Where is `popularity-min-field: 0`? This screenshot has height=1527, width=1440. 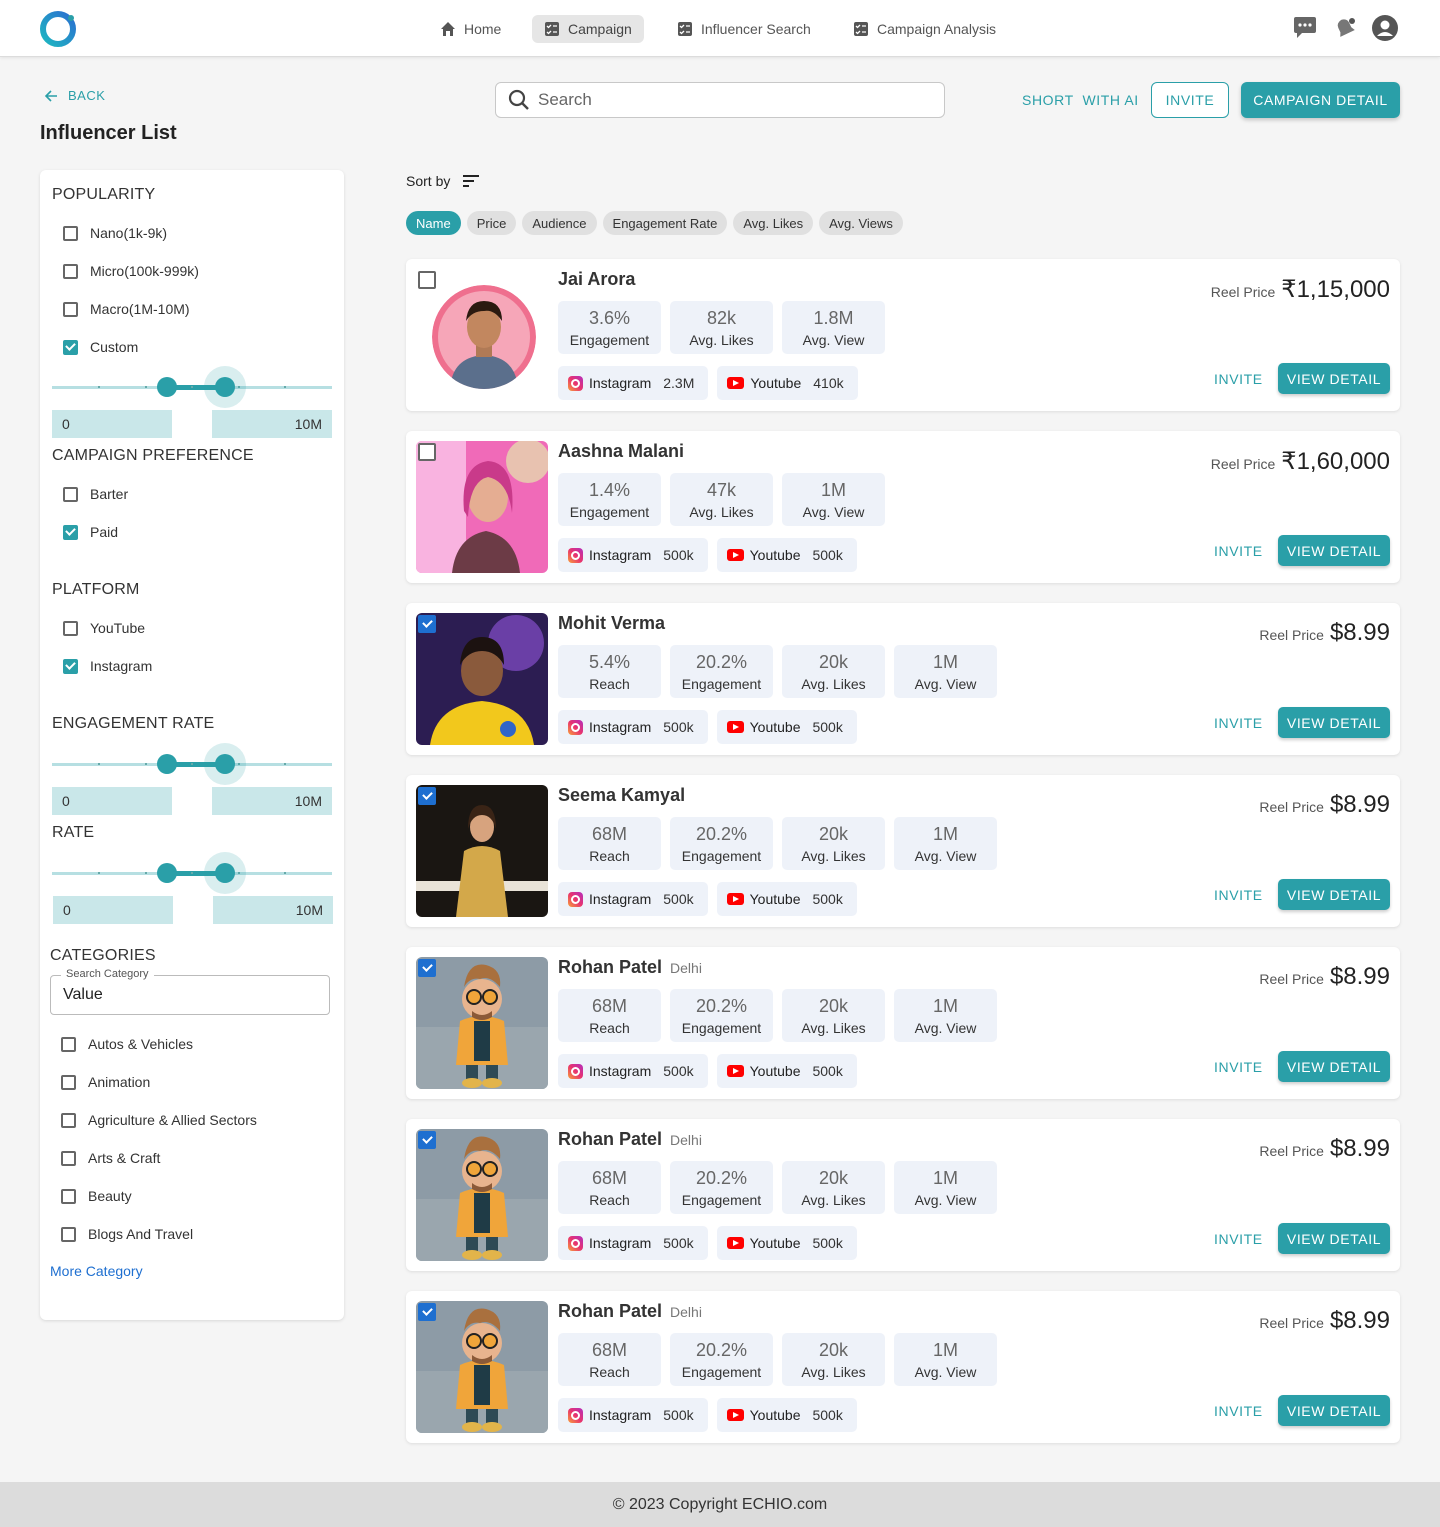
popularity-min-field: 0 is located at coordinates (112, 424).